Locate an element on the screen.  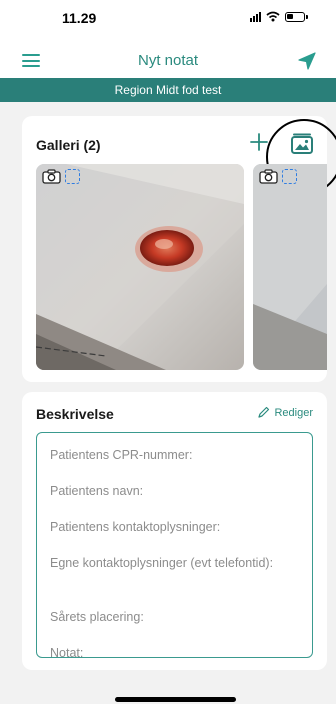
wound-location-field-label: Sårets placering: is located at coordinates (97, 617).